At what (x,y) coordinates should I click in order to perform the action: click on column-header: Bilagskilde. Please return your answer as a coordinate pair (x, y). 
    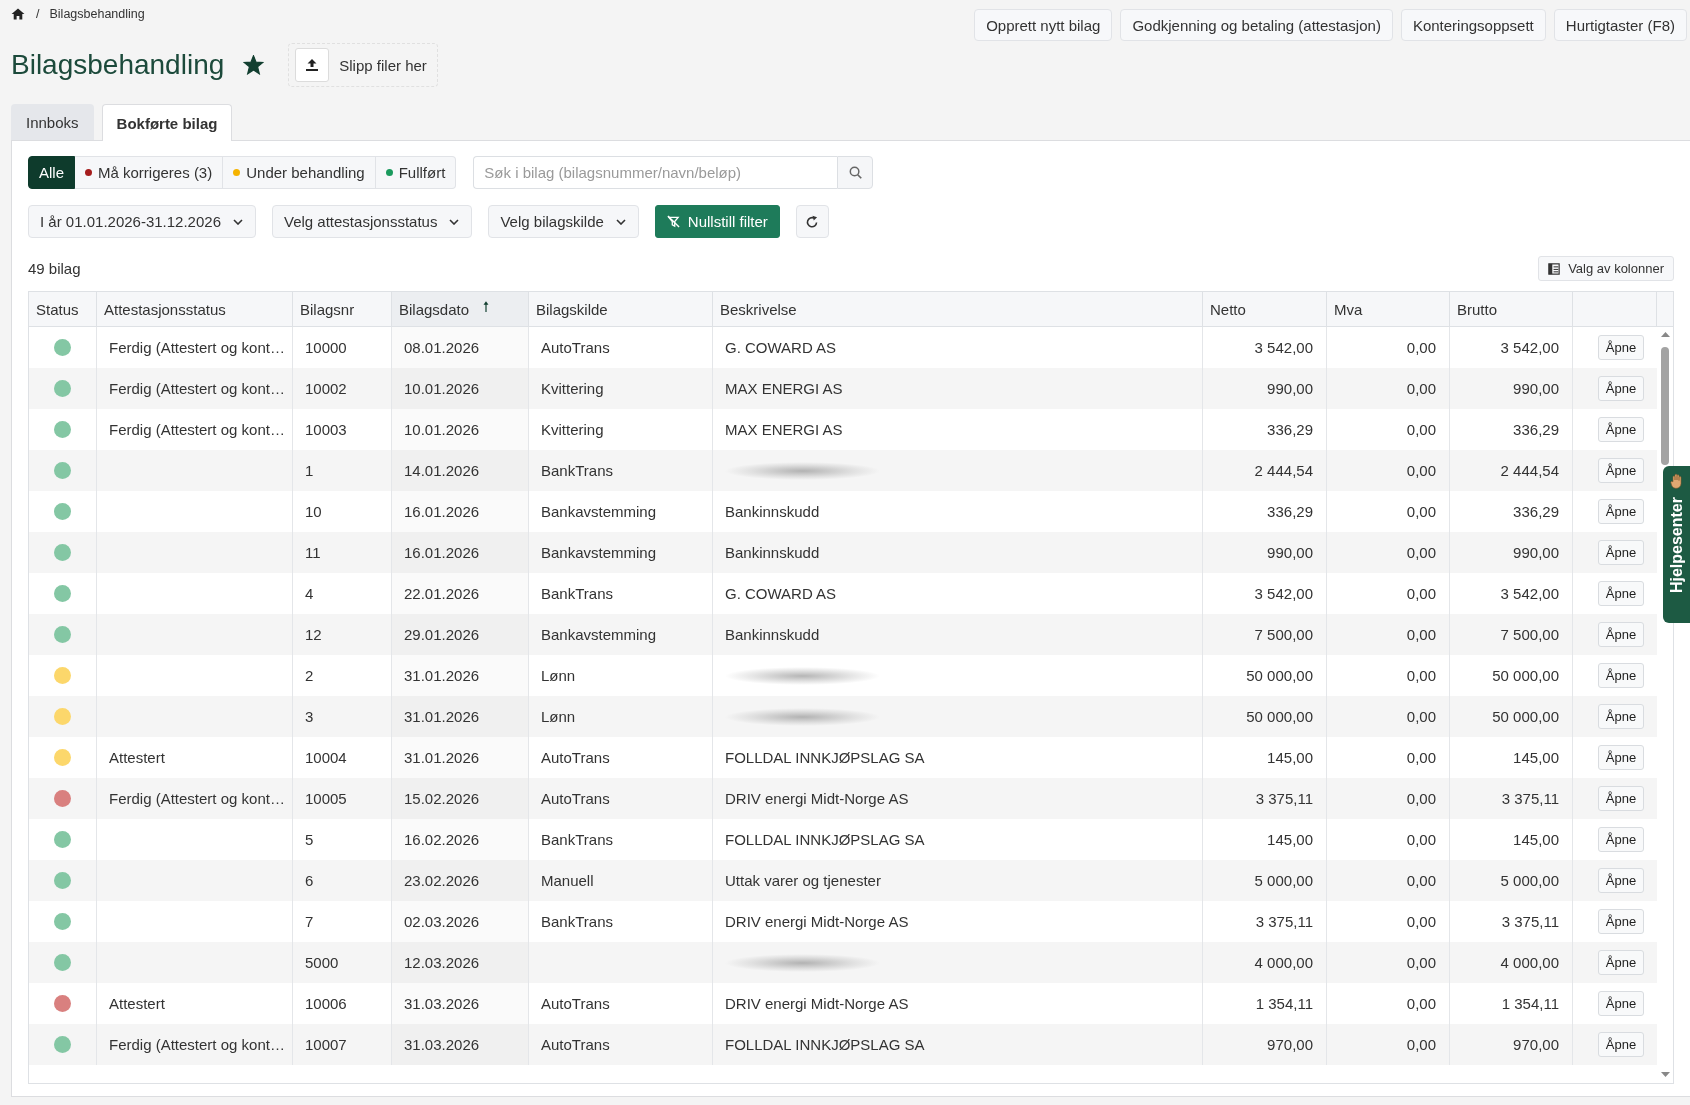
    Looking at the image, I should click on (621, 309).